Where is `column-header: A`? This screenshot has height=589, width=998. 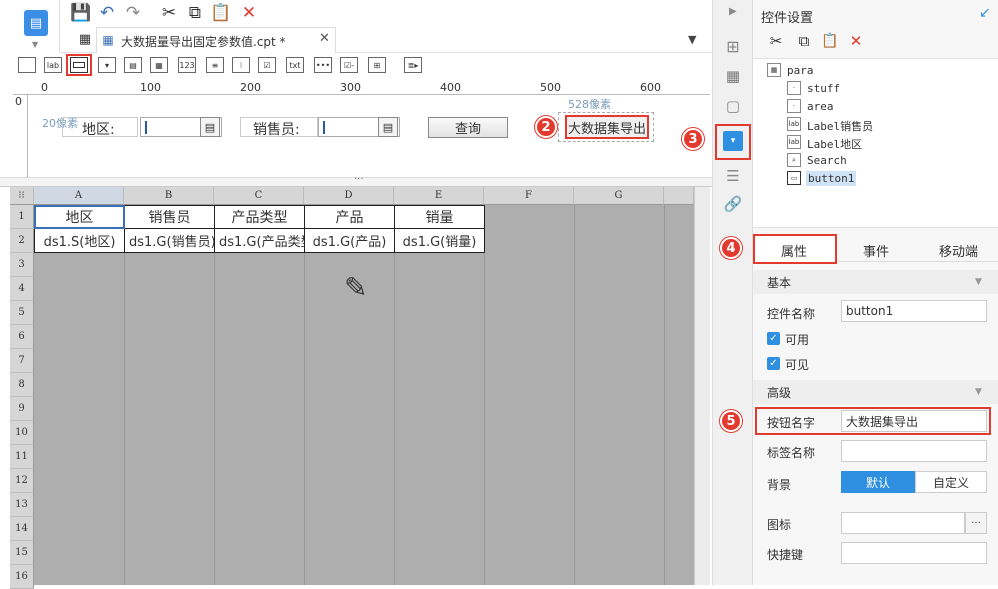 column-header: A is located at coordinates (79, 196).